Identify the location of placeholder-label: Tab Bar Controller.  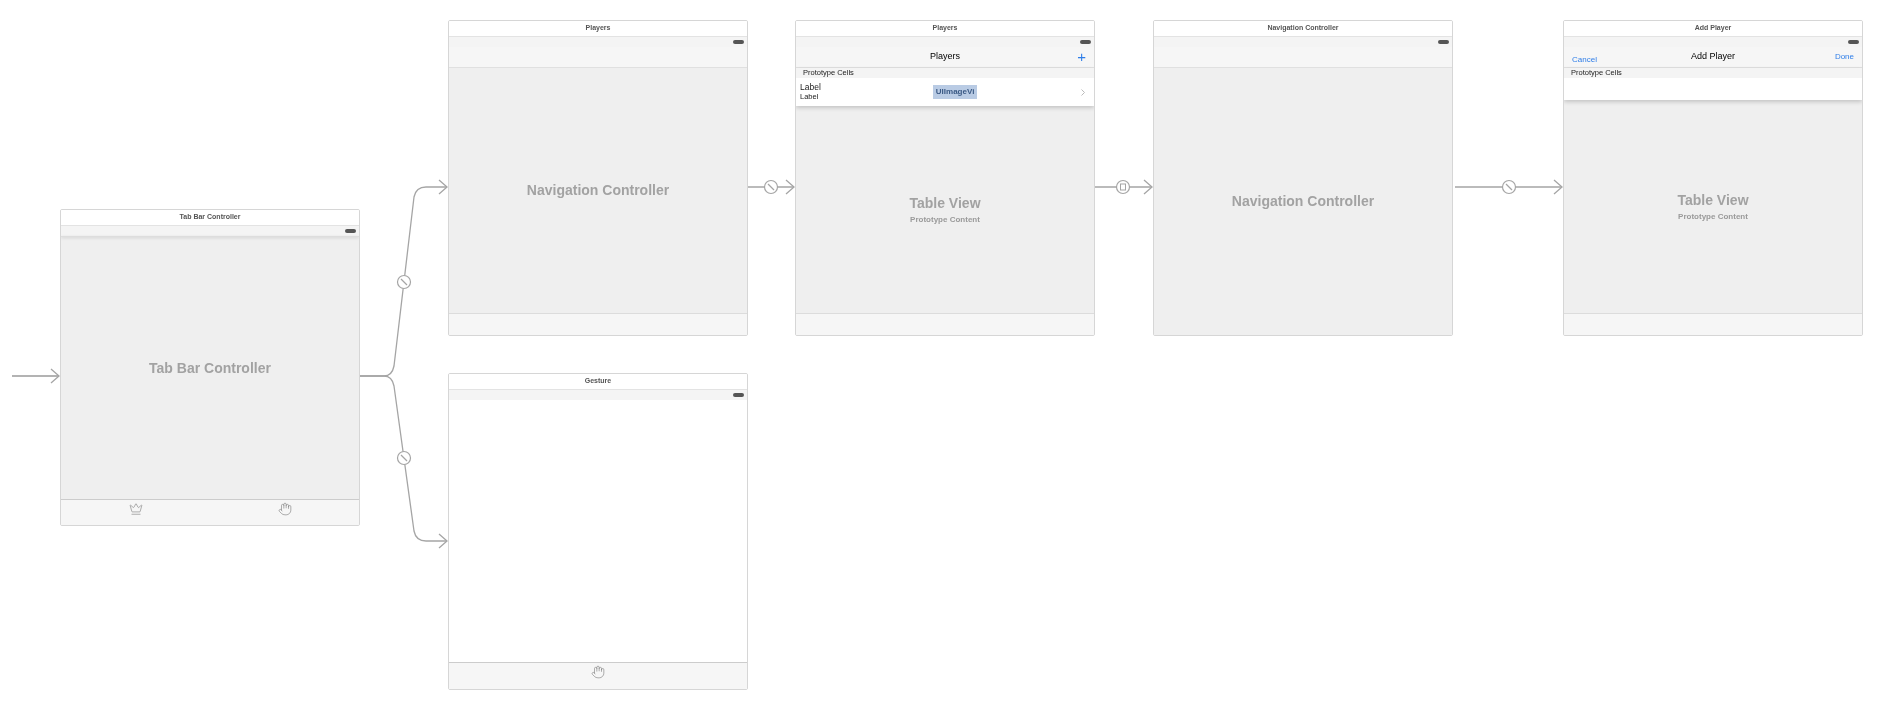
(210, 368).